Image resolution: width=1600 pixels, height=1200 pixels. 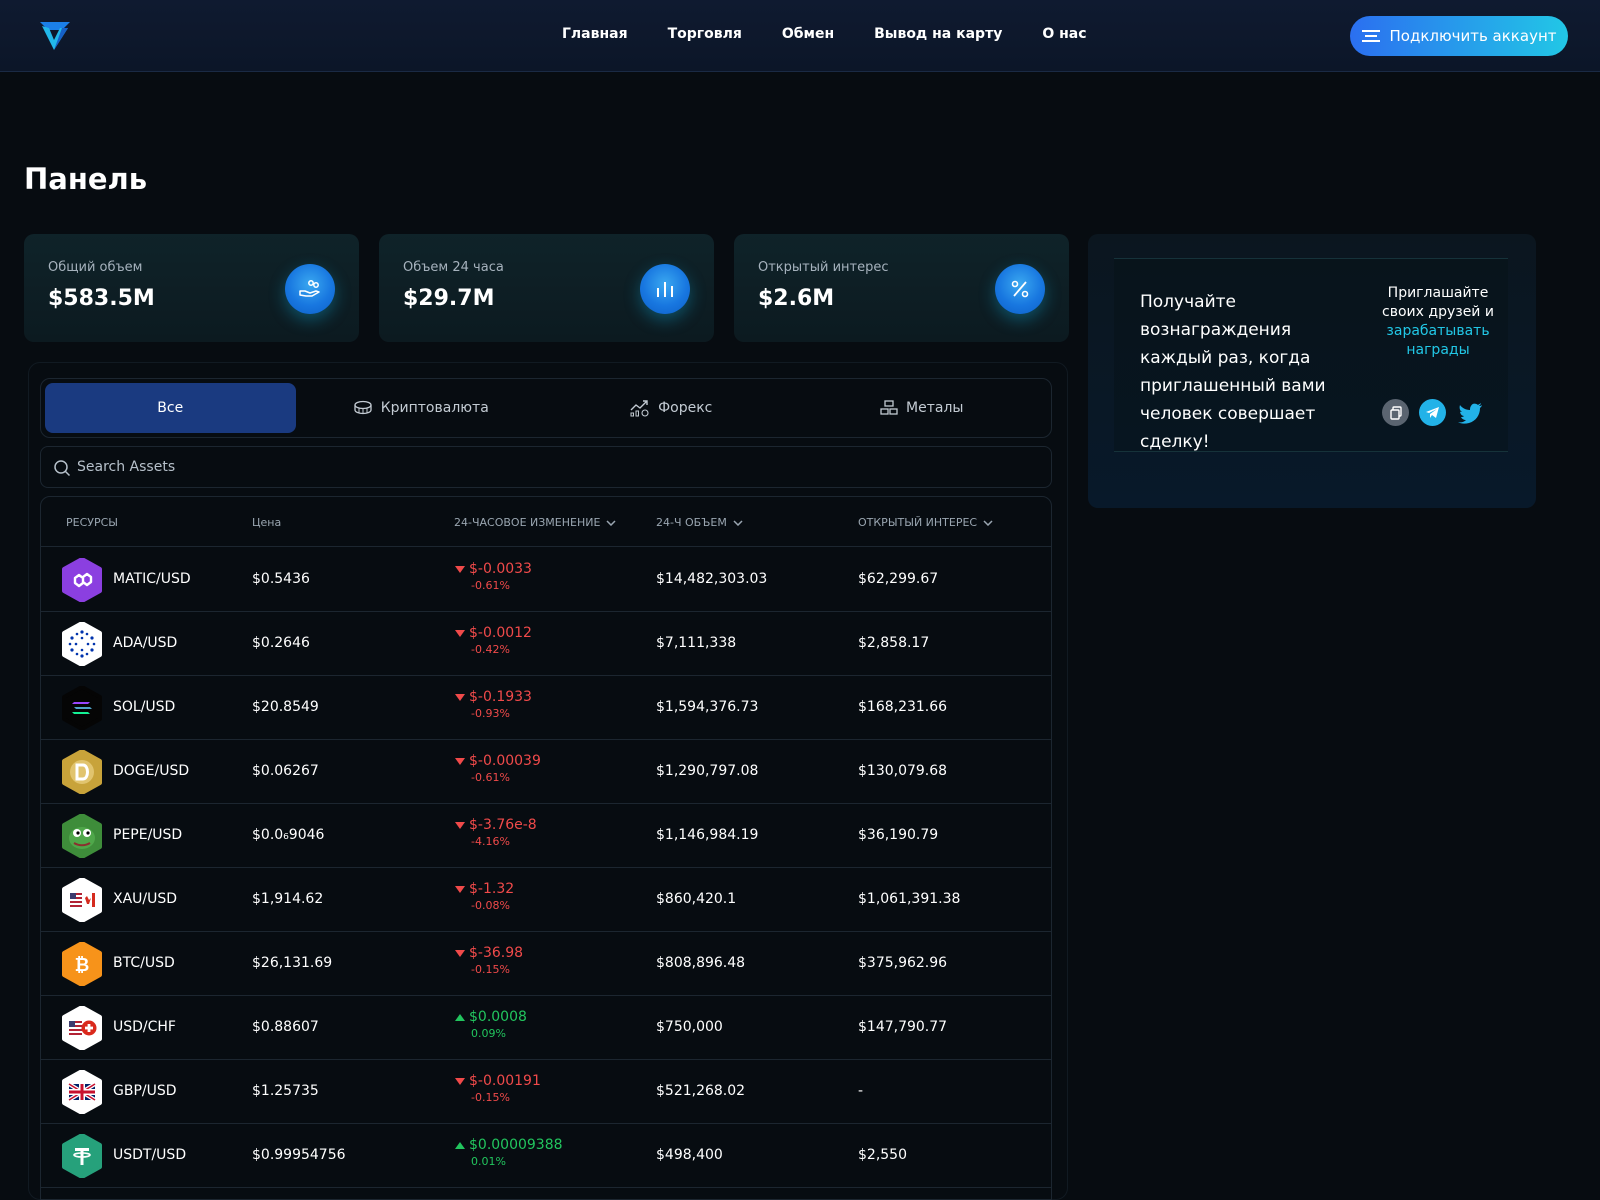 I want to click on asset-price: $0.06267, so click(x=285, y=771).